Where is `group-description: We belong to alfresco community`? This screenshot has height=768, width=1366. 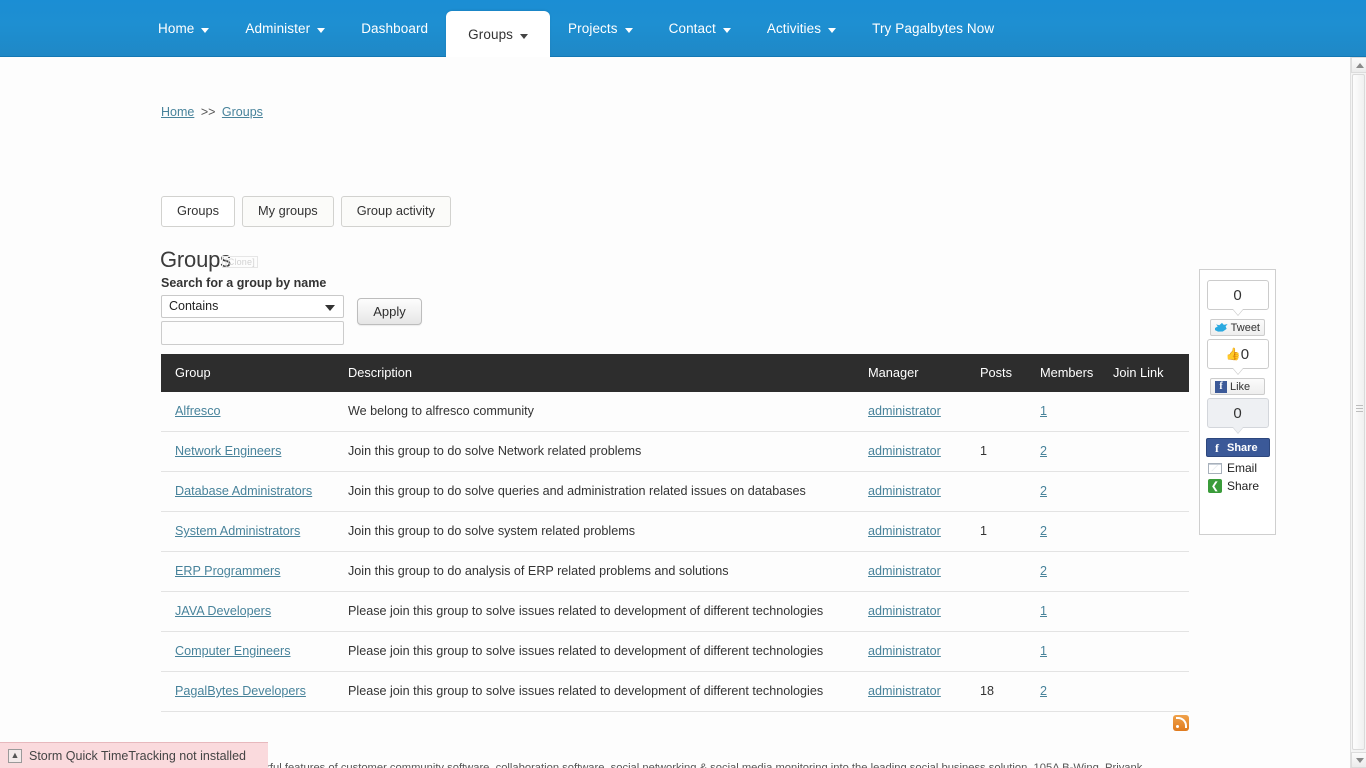
group-description: We belong to alfresco community is located at coordinates (608, 412).